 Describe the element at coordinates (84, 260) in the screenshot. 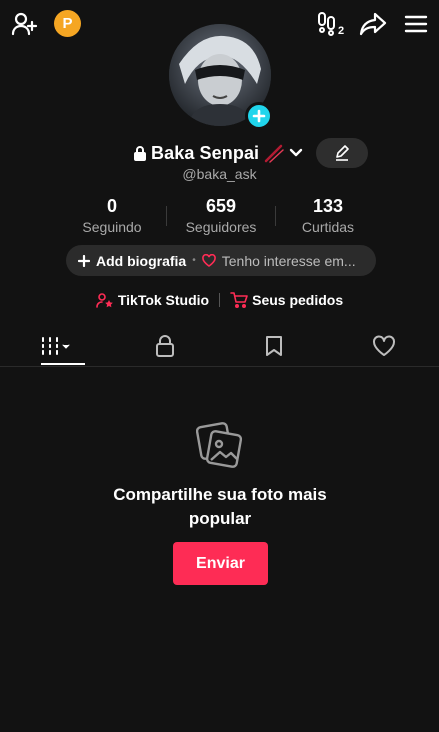

I see `plus-icon` at that location.